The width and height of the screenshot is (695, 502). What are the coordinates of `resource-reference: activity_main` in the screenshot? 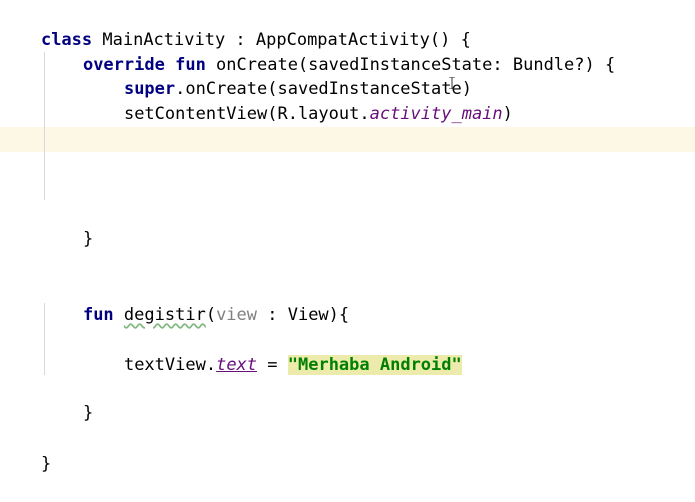 It's located at (436, 114).